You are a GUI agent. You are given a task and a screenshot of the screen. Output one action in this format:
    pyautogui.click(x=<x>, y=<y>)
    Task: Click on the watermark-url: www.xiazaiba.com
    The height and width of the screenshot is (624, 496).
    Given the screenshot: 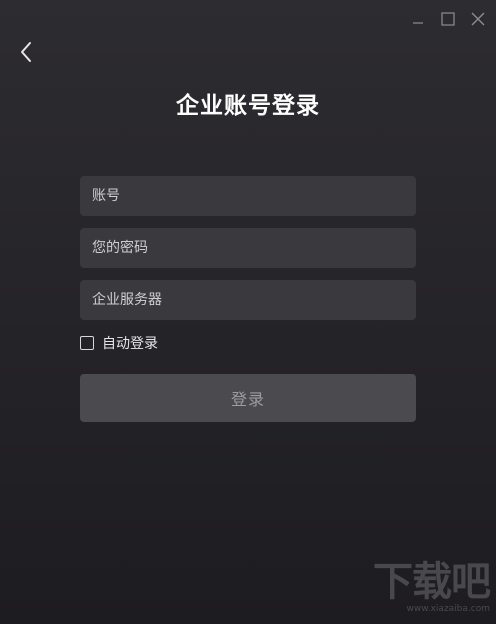 What is the action you would take?
    pyautogui.click(x=448, y=609)
    